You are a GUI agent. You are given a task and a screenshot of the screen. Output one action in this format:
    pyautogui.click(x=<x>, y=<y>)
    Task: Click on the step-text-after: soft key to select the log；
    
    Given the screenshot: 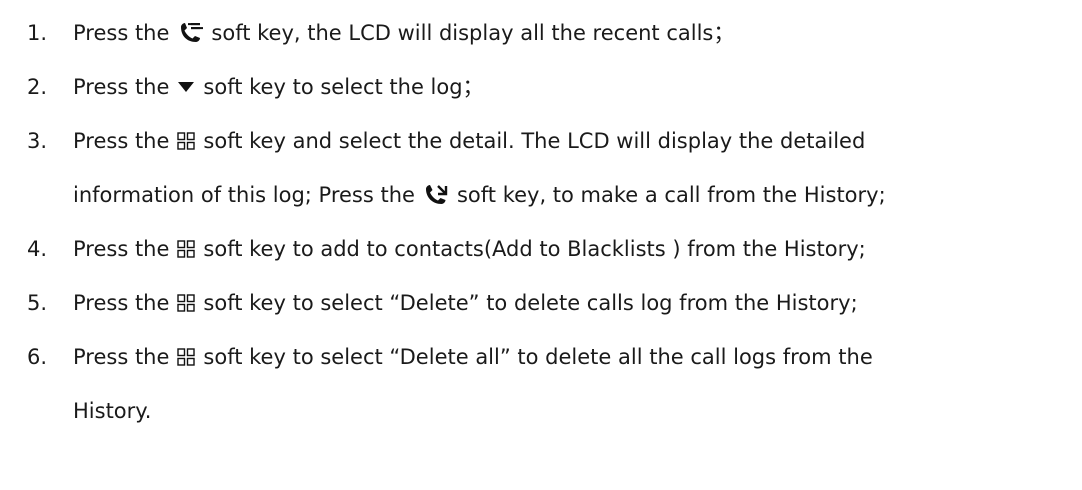 What is the action you would take?
    pyautogui.click(x=343, y=87)
    